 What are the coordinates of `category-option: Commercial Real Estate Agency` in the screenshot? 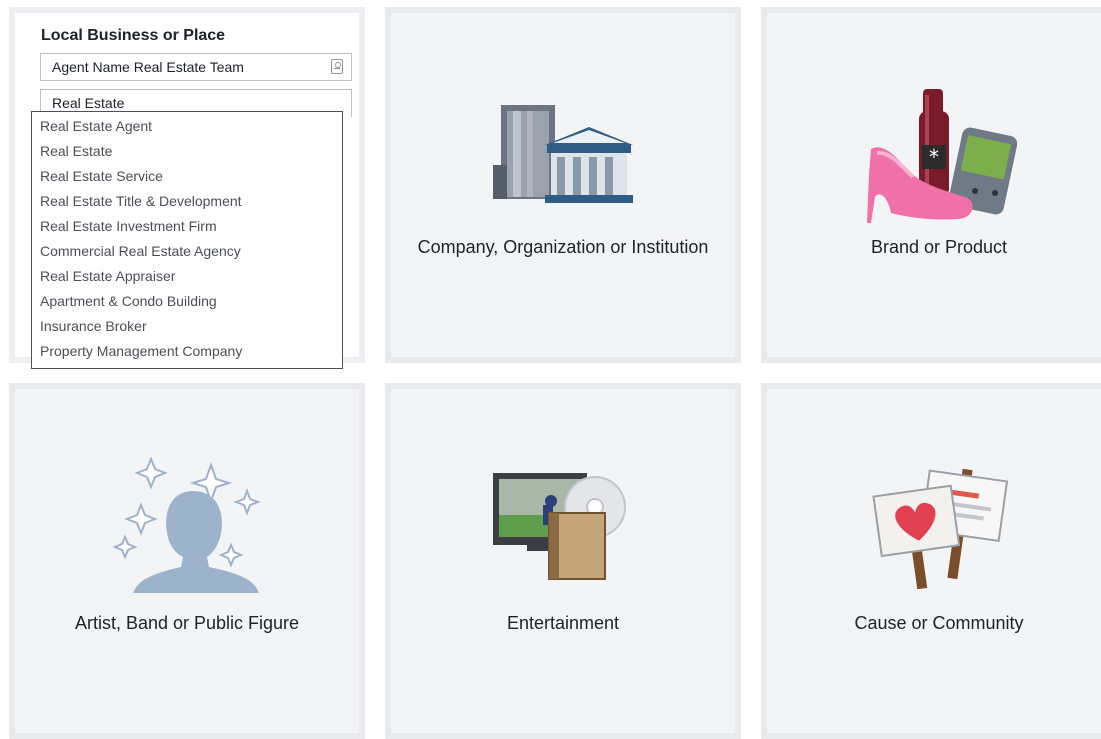 It's located at (187, 251).